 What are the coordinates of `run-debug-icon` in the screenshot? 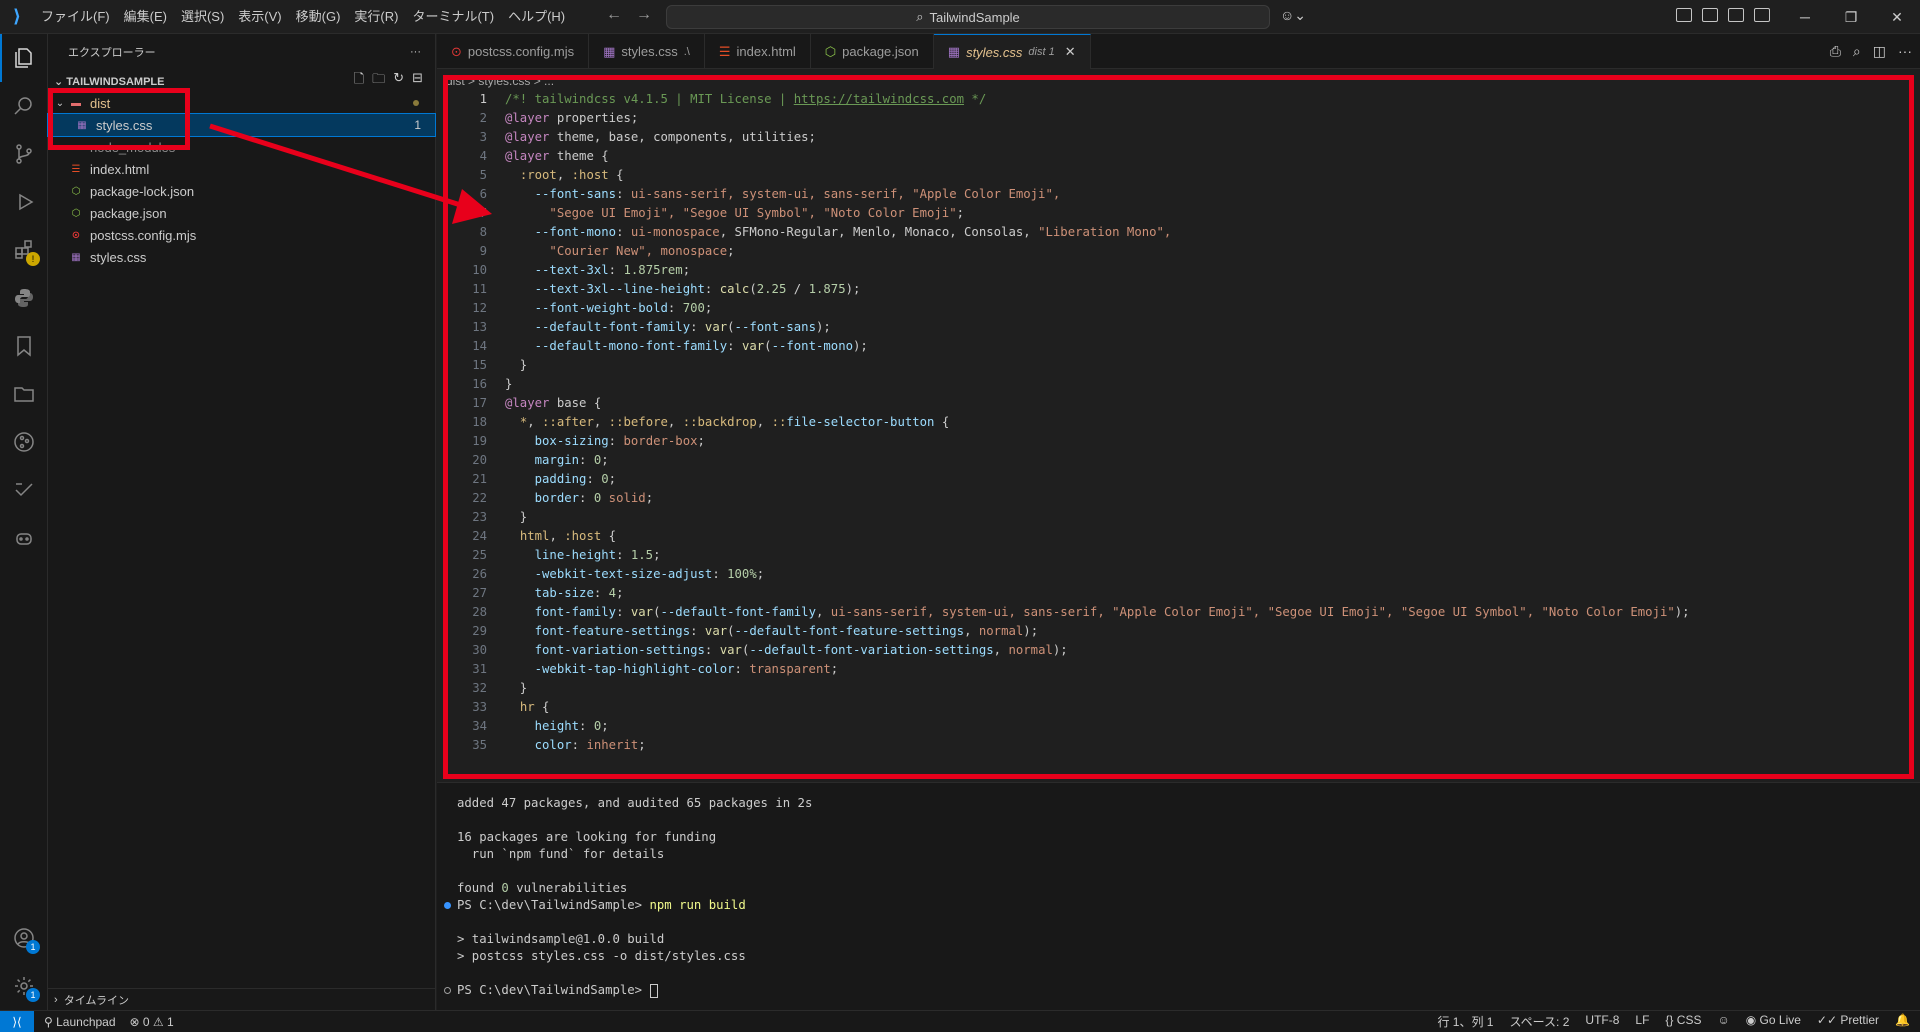 It's located at (24, 202).